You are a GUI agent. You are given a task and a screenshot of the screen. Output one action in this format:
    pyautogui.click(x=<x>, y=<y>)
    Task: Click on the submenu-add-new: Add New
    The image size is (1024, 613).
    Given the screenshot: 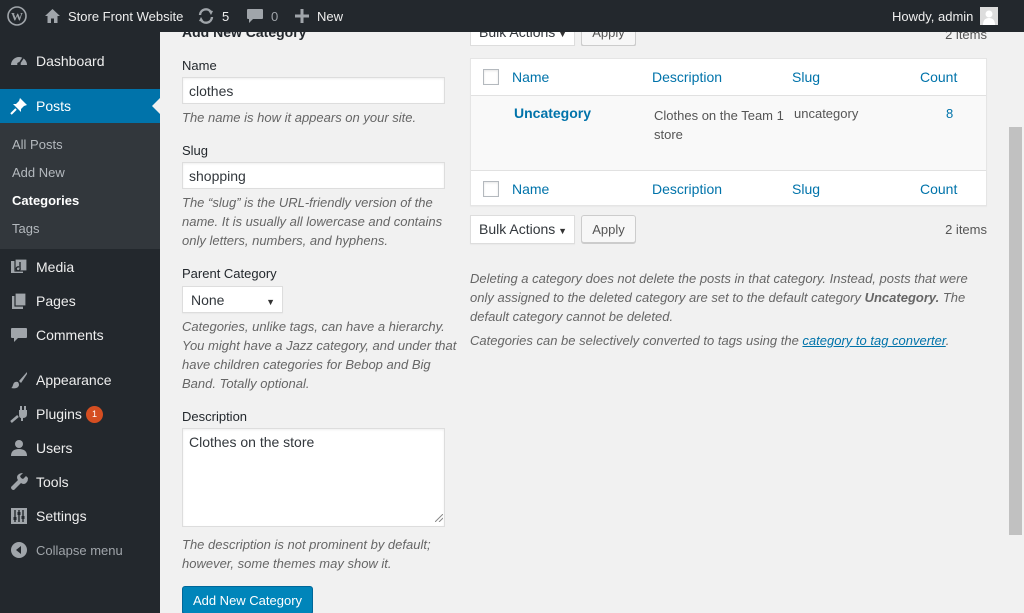 What is the action you would take?
    pyautogui.click(x=38, y=172)
    